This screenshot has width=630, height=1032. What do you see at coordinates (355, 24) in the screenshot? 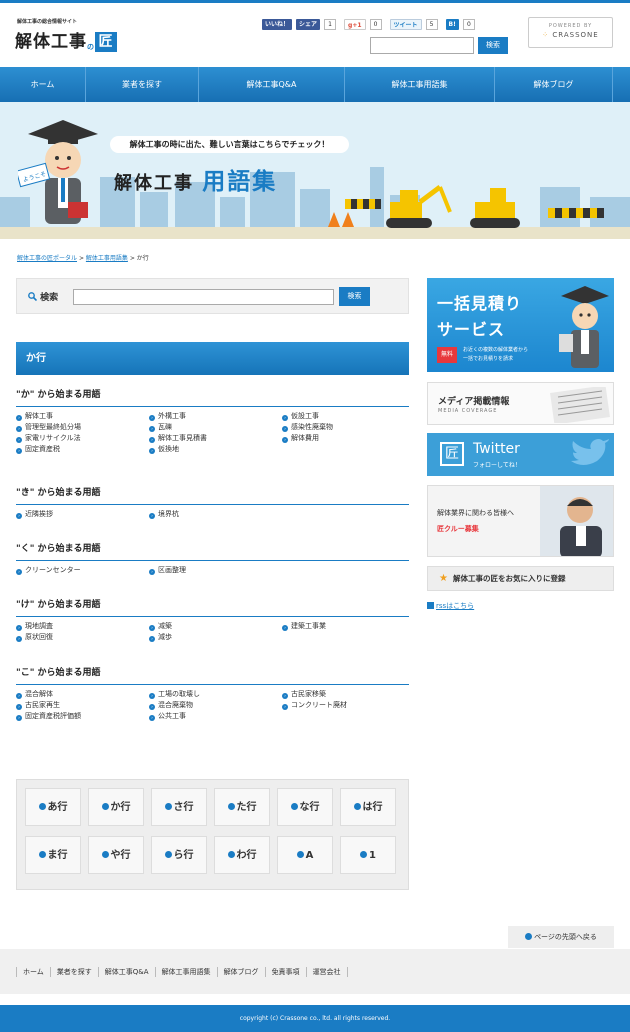
I see `google-plus-button: g+1` at bounding box center [355, 24].